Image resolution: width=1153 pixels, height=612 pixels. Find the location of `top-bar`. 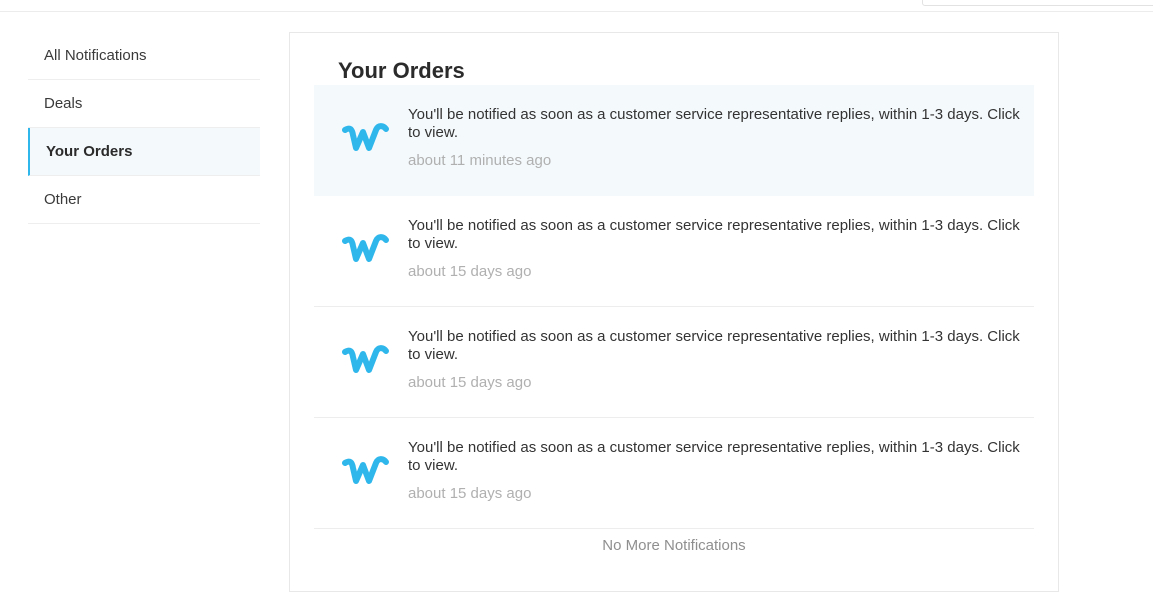

top-bar is located at coordinates (576, 6).